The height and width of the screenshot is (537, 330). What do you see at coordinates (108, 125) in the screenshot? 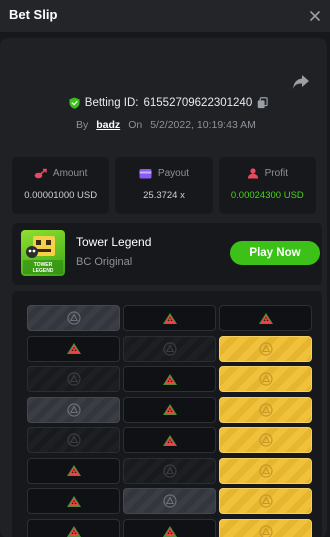
I see `username-link: badz` at bounding box center [108, 125].